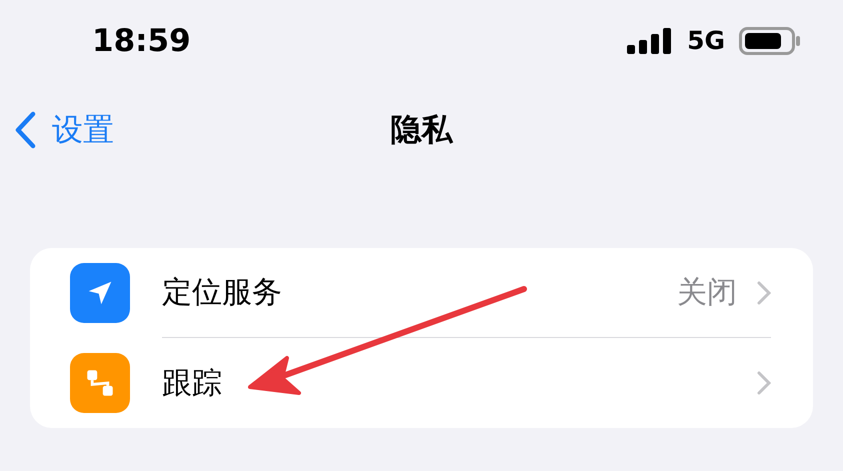 This screenshot has width=843, height=471. I want to click on battery-icon, so click(770, 41).